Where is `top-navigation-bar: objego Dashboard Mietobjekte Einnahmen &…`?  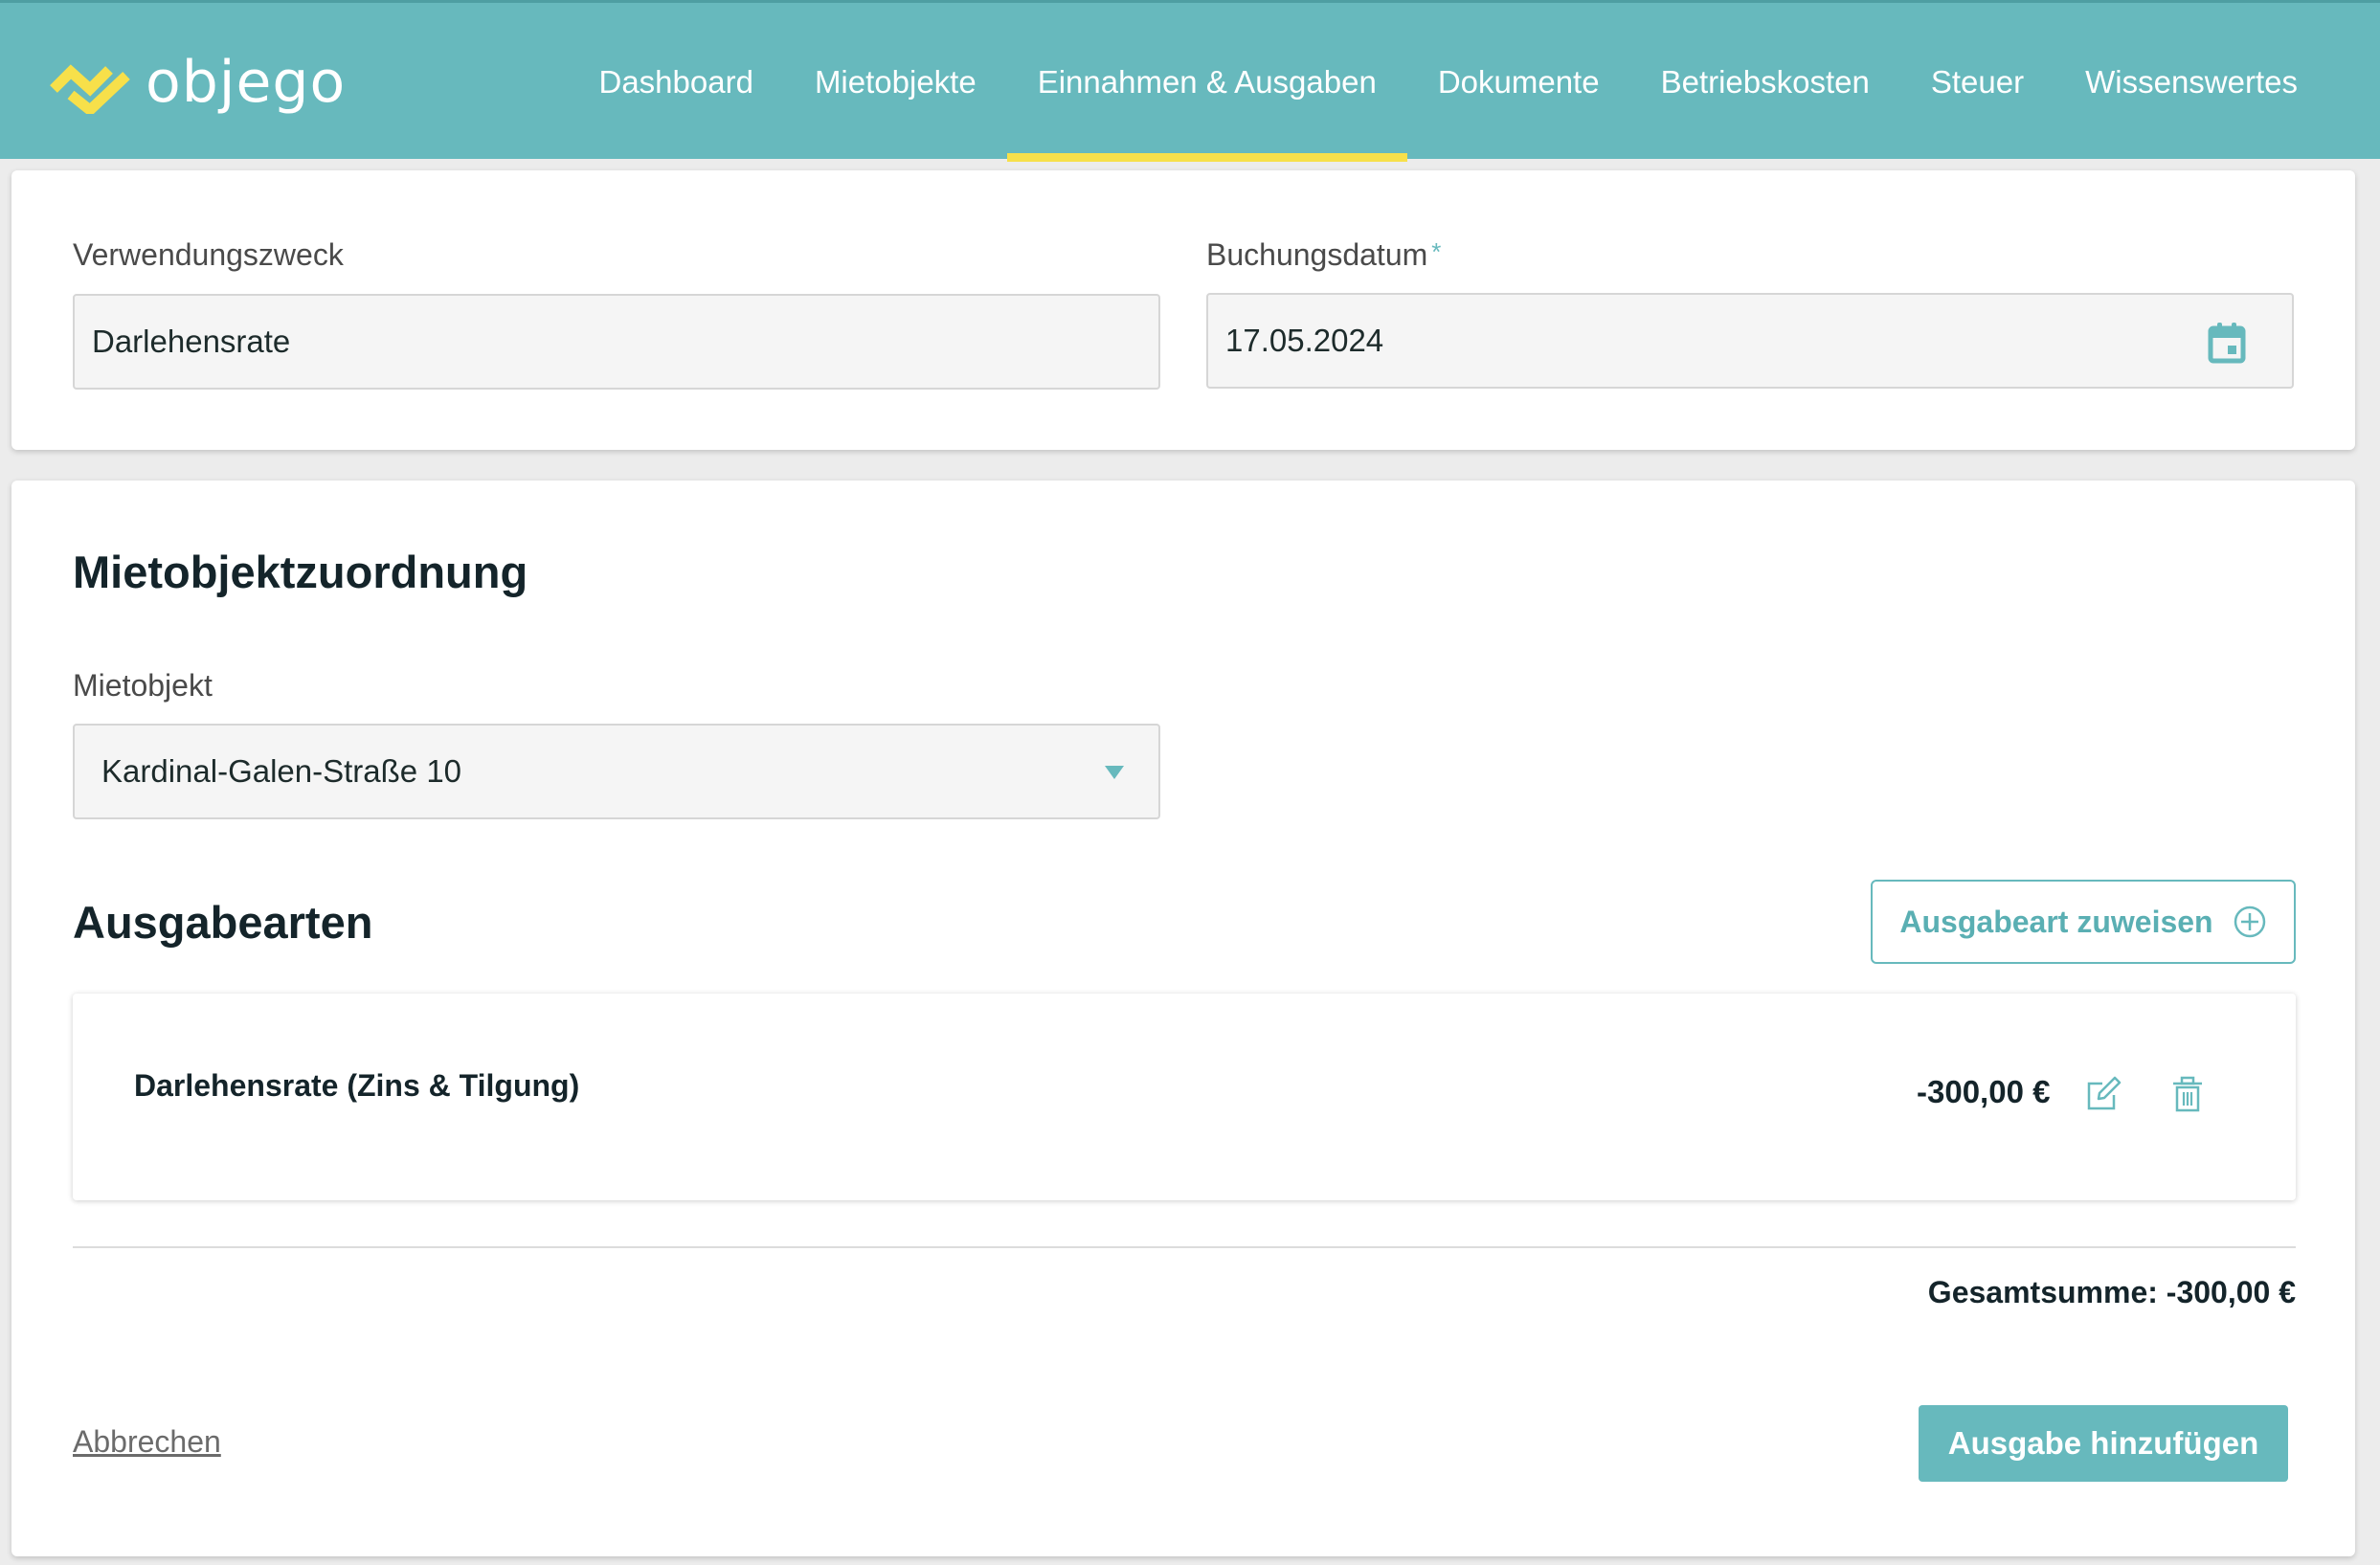 top-navigation-bar: objego Dashboard Mietobjekte Einnahmen &… is located at coordinates (1190, 81).